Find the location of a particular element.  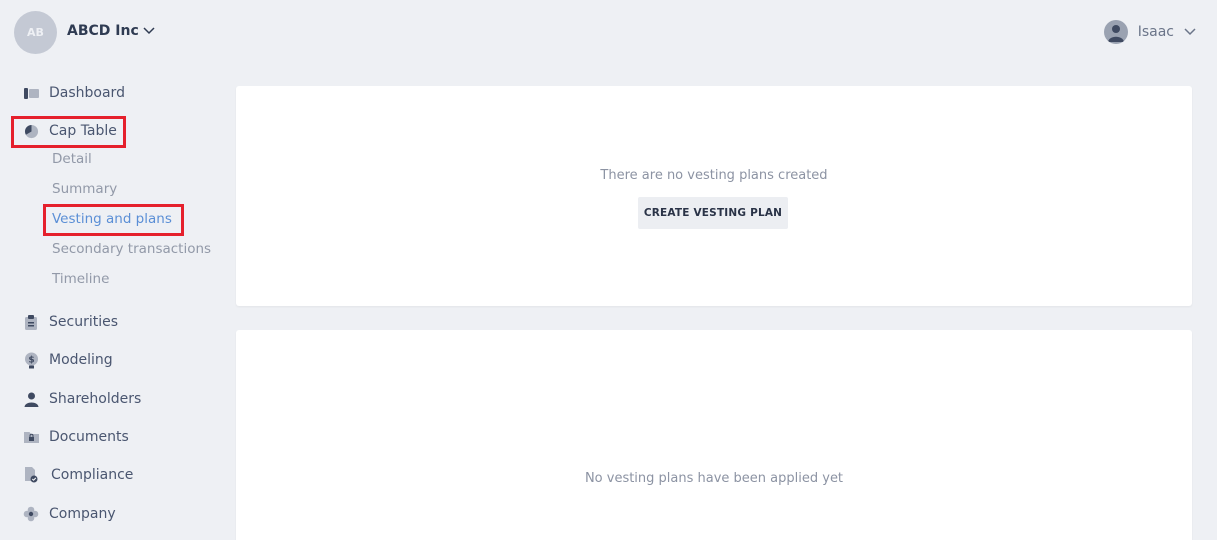

sidebar-item-modeling: $ Modeling is located at coordinates (68, 360).